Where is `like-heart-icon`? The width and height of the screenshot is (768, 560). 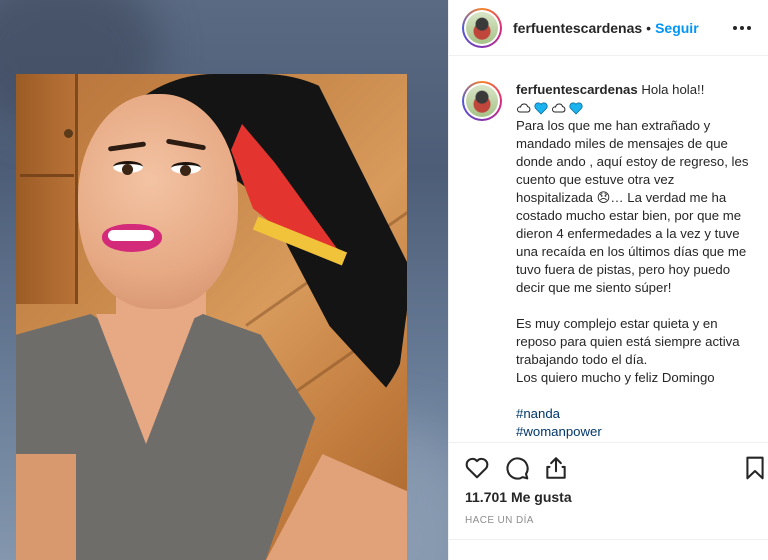
like-heart-icon is located at coordinates (477, 468).